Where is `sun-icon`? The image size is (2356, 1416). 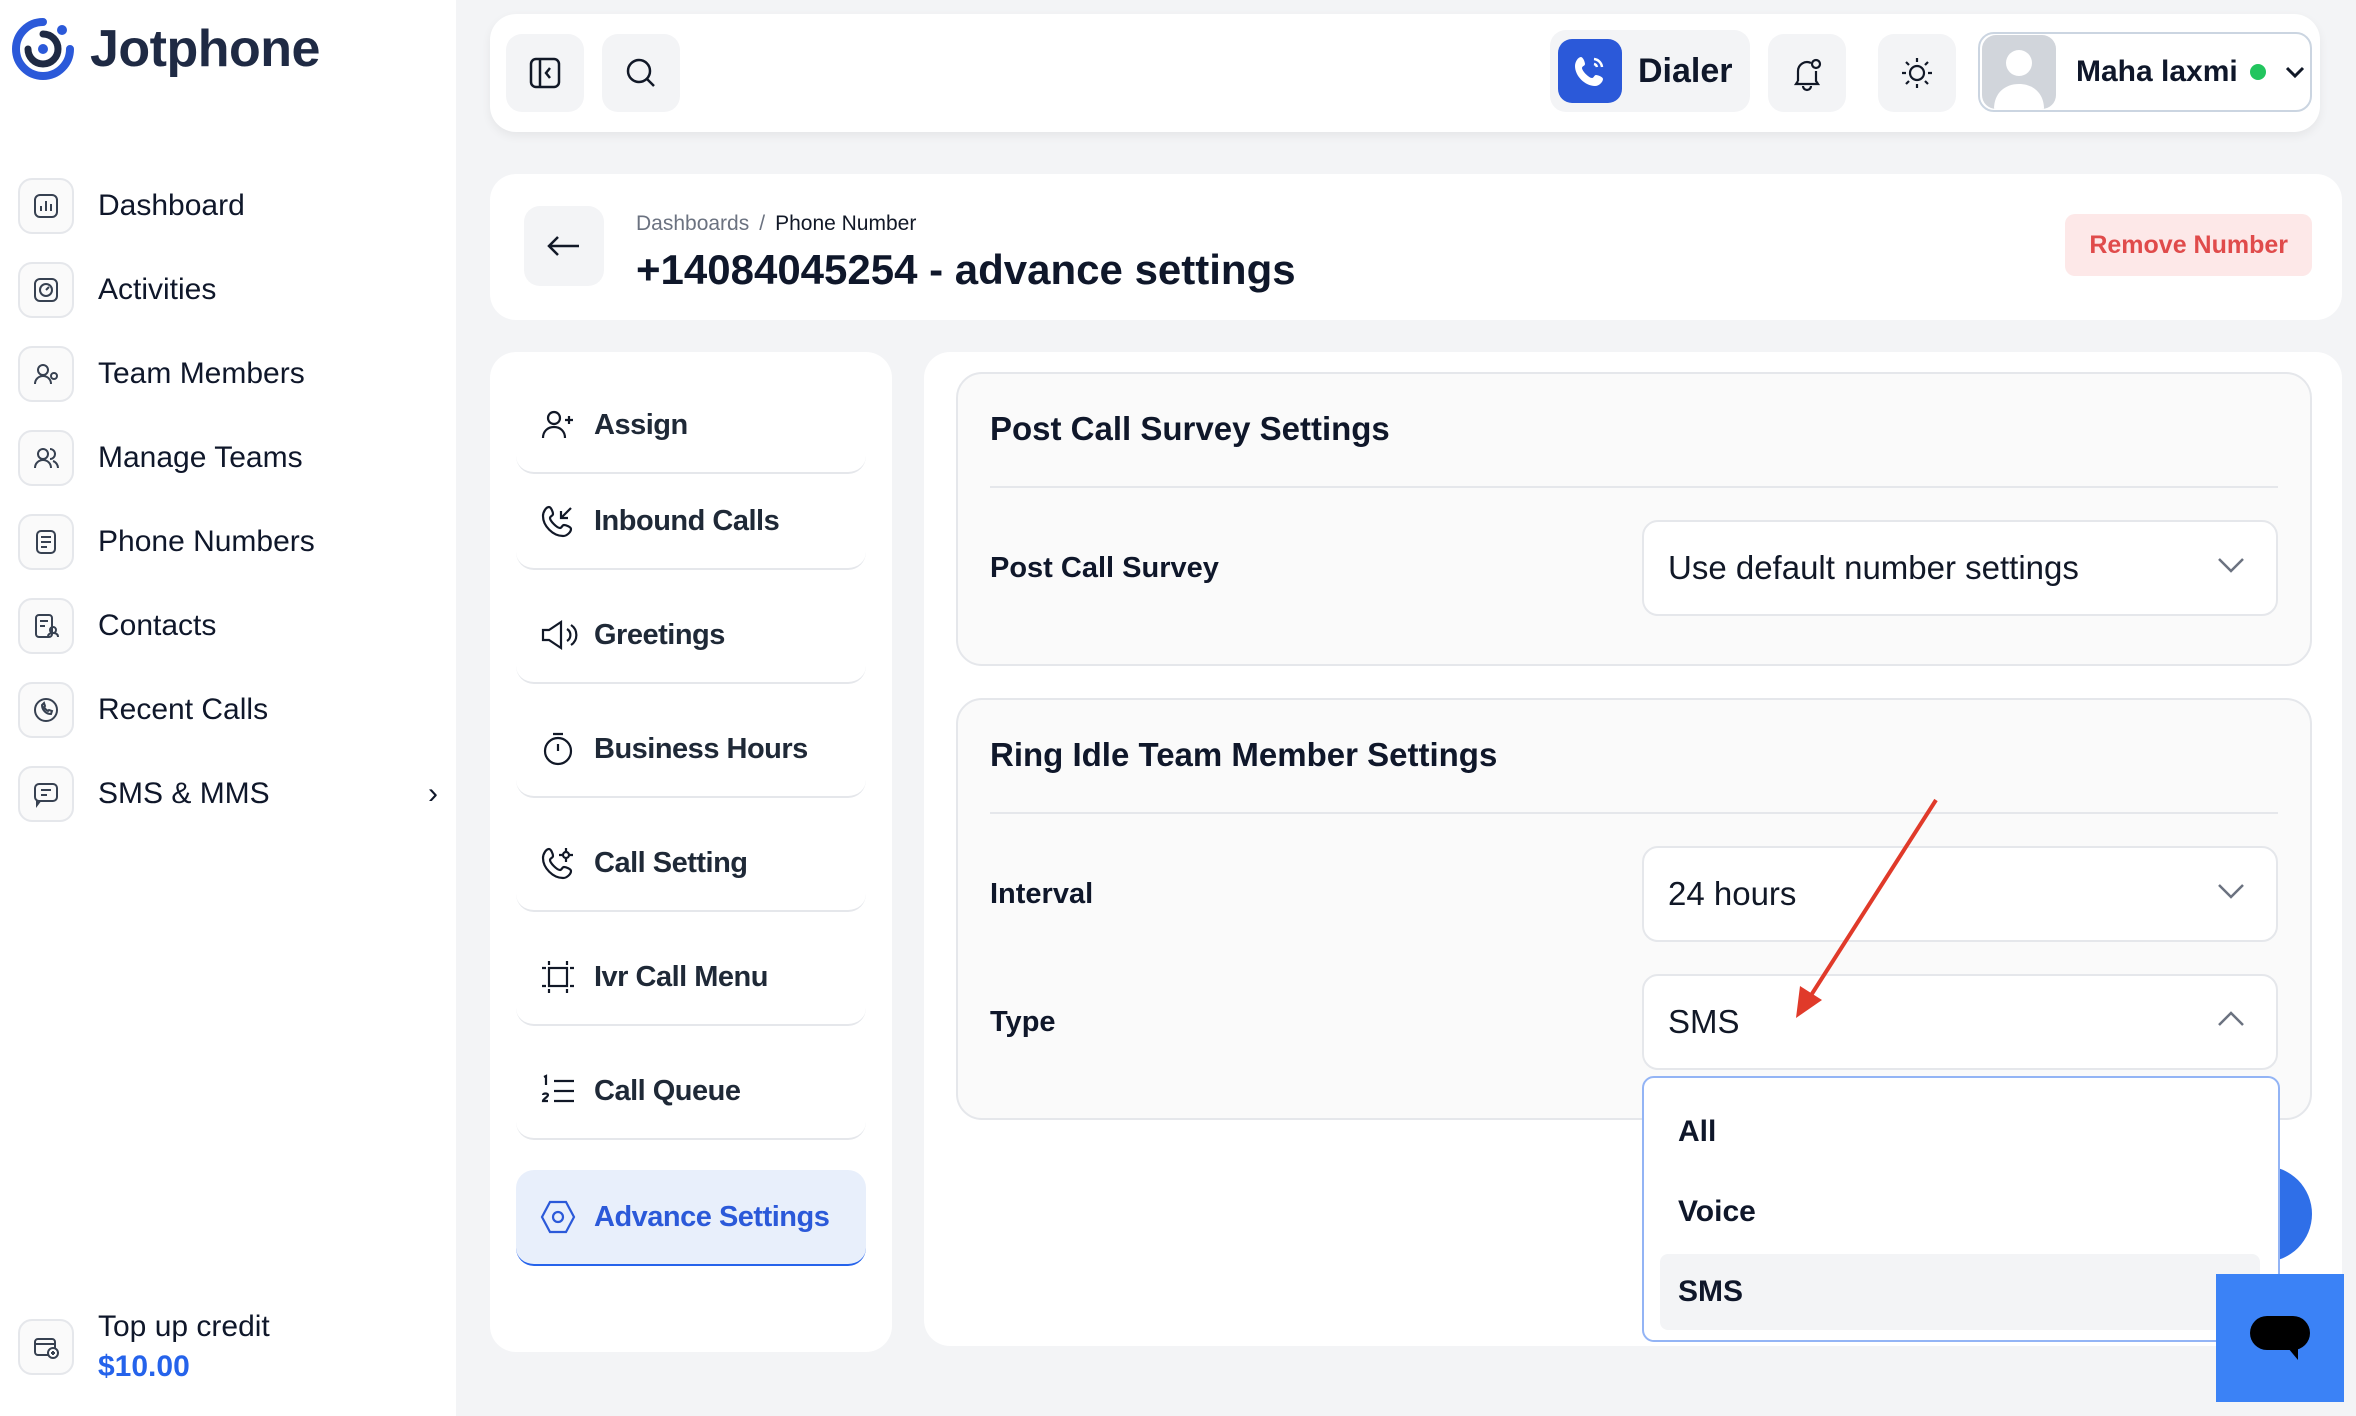 sun-icon is located at coordinates (1917, 73).